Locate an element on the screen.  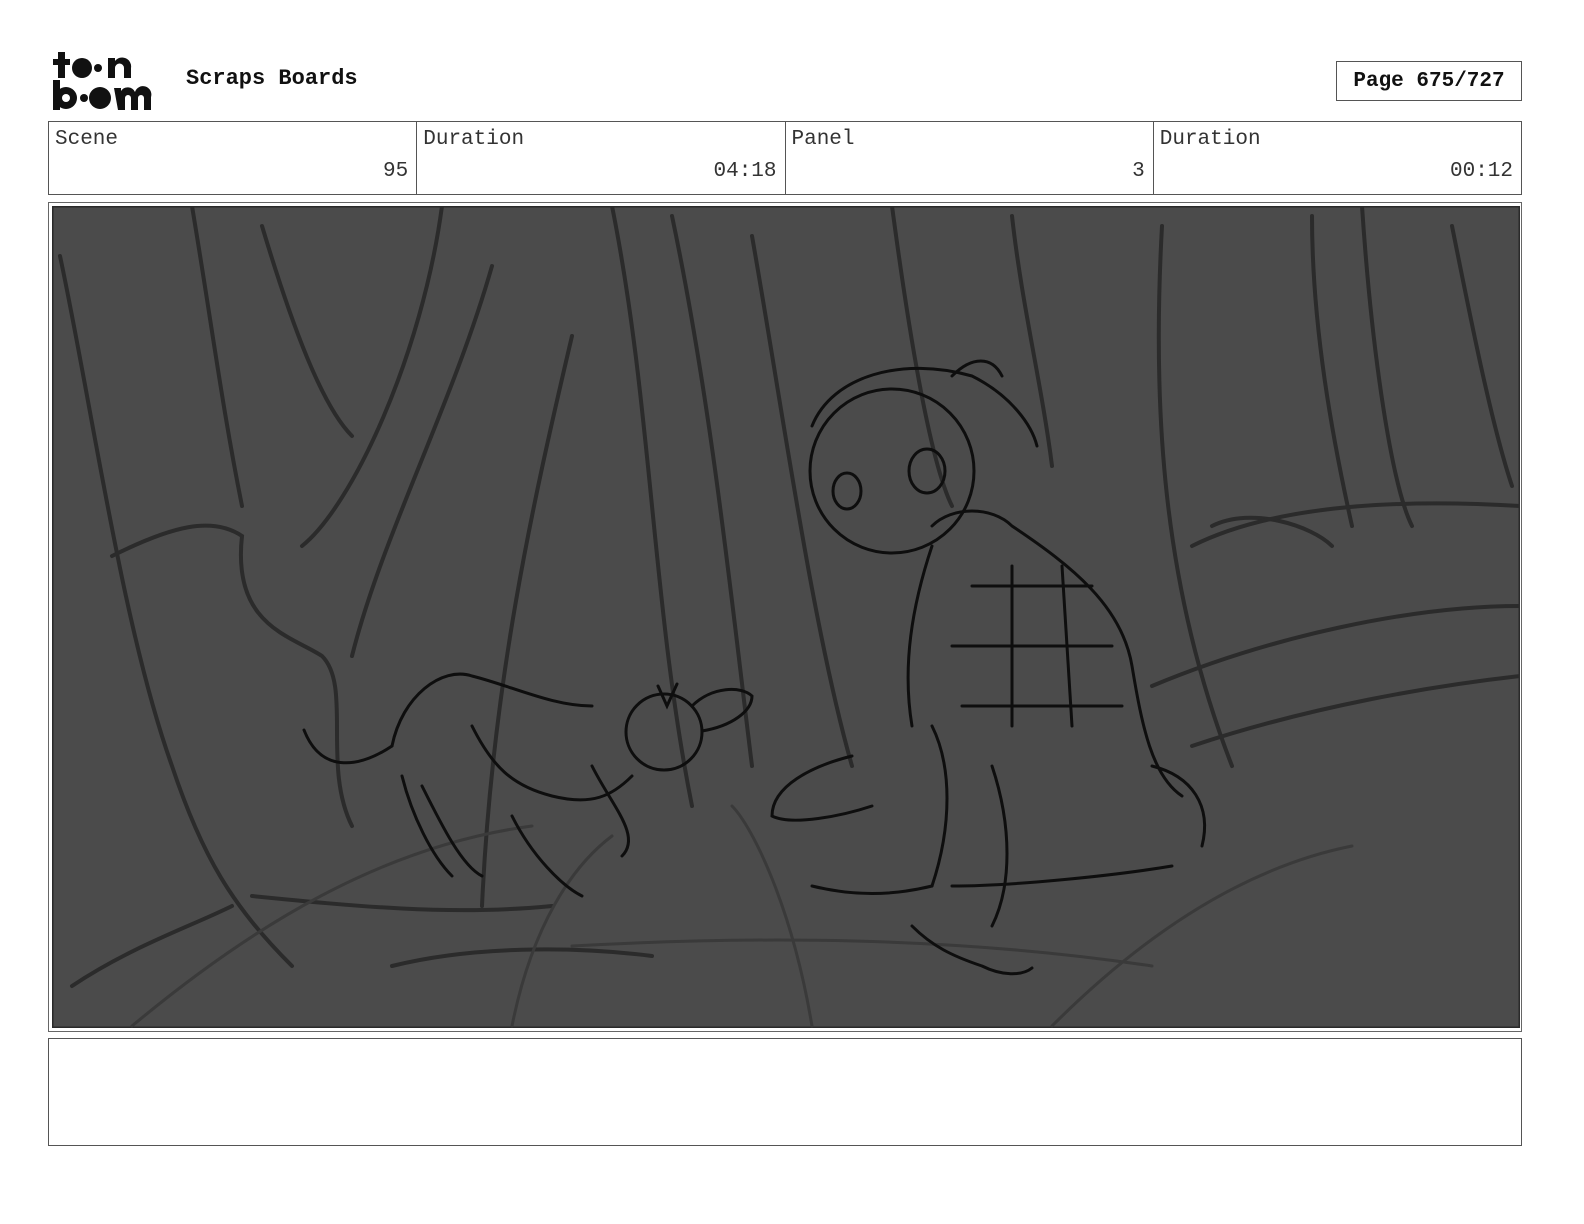
scene-duration-value: 04:18 is located at coordinates (745, 171).